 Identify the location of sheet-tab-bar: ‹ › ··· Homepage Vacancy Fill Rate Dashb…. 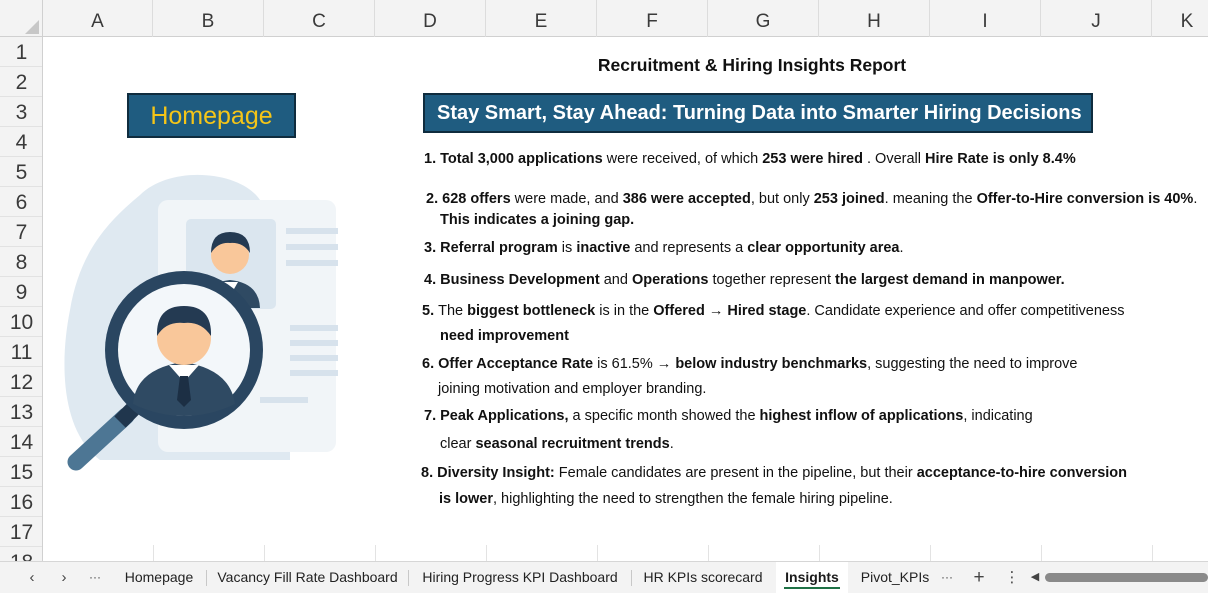
(604, 577).